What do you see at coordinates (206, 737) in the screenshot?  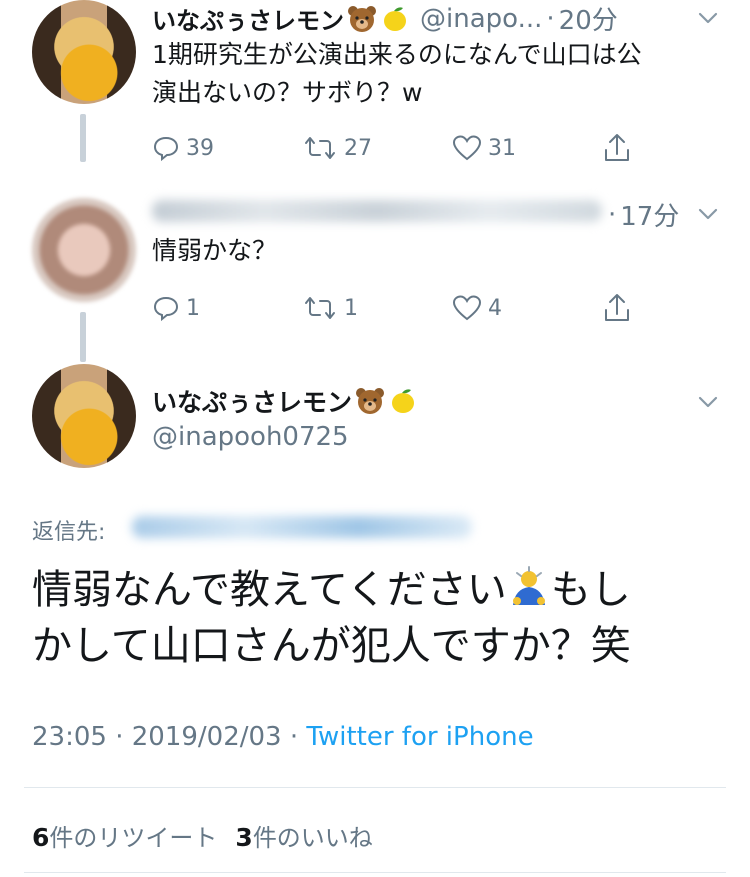 I see `tweet-date: 2019/02/03` at bounding box center [206, 737].